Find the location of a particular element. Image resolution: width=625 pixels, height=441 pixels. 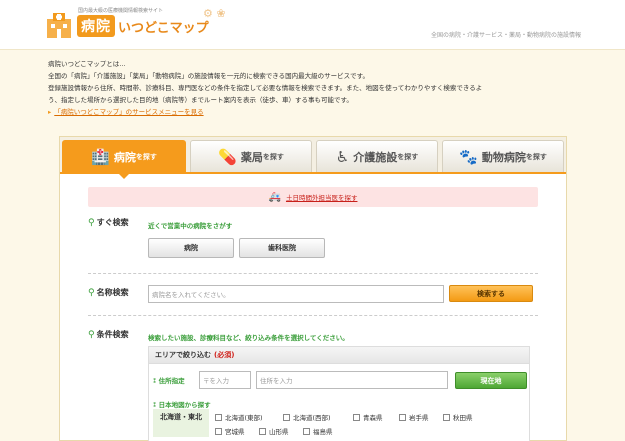

cond-search-desc: 検索したい施設、診療科目など、絞り込み条件を選択してください。 is located at coordinates (248, 338).